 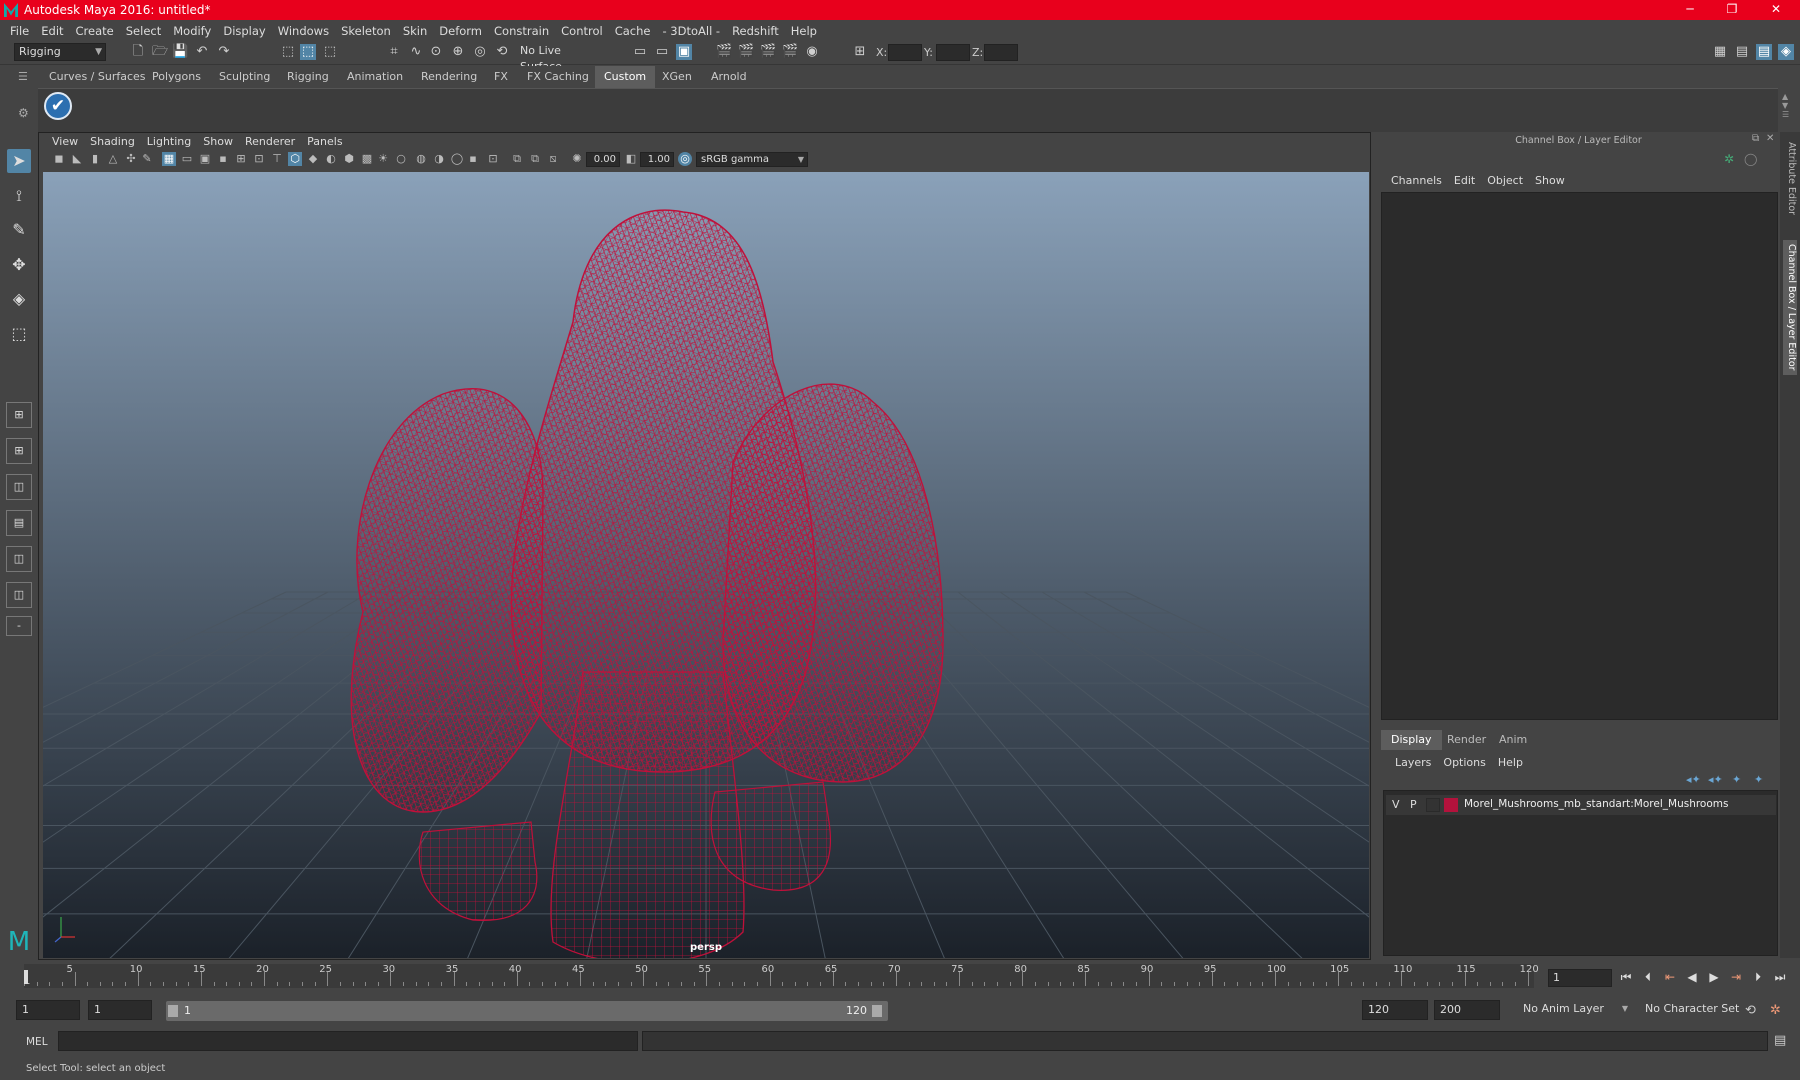 What do you see at coordinates (173, 1011) in the screenshot?
I see `range-start-handle` at bounding box center [173, 1011].